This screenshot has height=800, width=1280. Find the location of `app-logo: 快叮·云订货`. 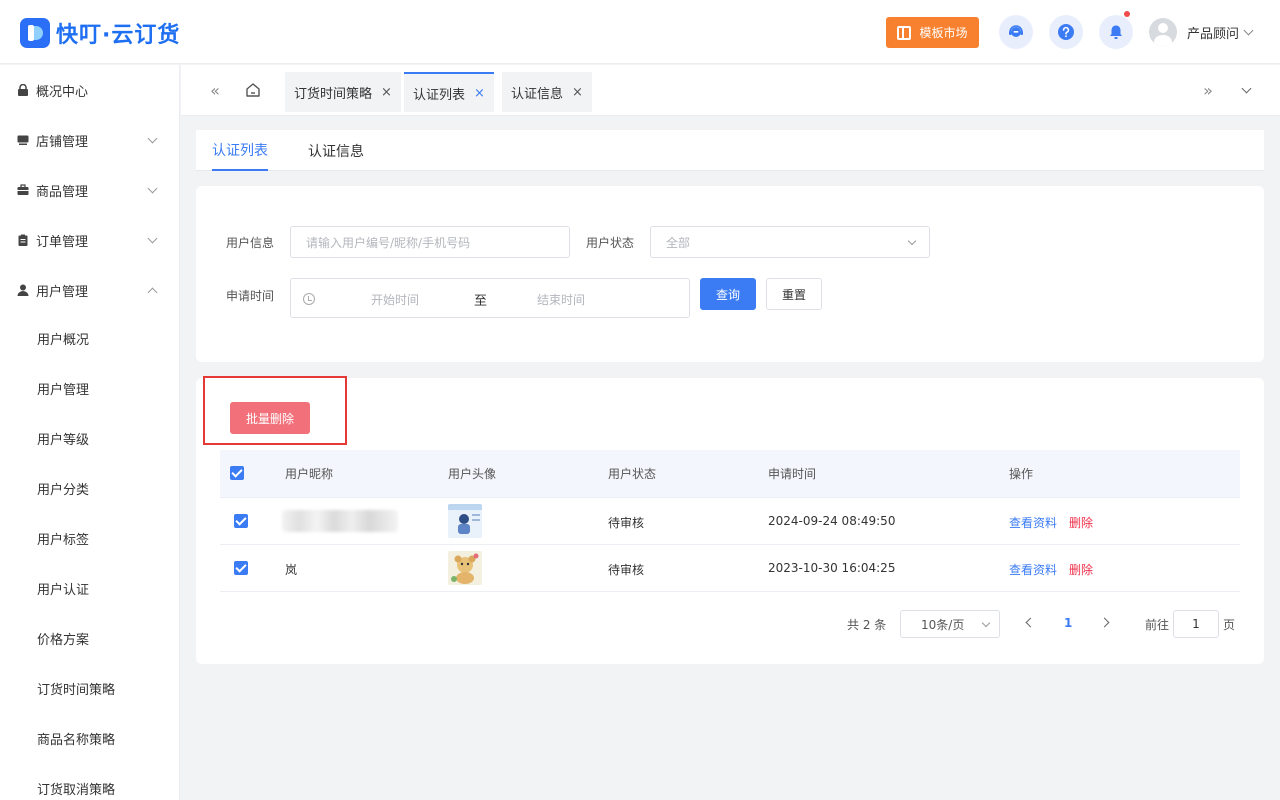

app-logo: 快叮·云订货 is located at coordinates (100, 33).